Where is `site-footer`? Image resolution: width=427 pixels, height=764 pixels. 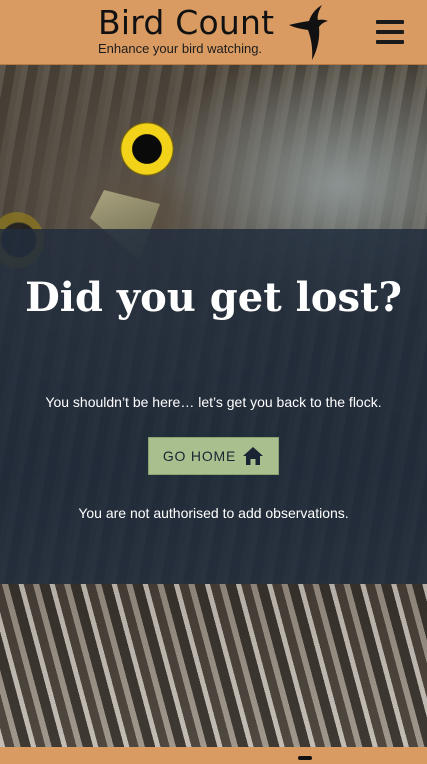 site-footer is located at coordinates (213, 755).